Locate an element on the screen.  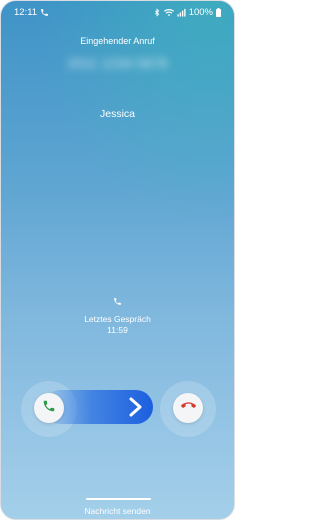
status-right: 100% is located at coordinates (187, 12).